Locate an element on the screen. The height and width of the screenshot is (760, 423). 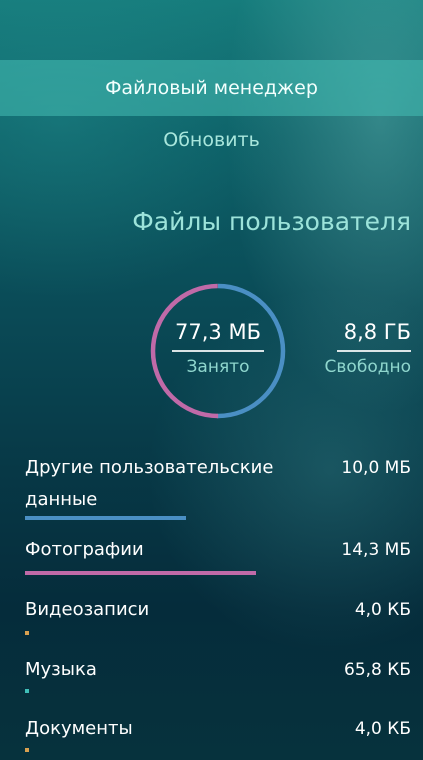
category-label: Видеозаписи is located at coordinates (87, 609).